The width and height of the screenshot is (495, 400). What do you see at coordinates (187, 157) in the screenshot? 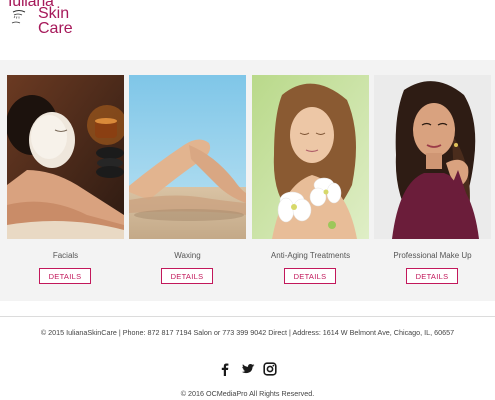
I see `legs-beach-photo` at bounding box center [187, 157].